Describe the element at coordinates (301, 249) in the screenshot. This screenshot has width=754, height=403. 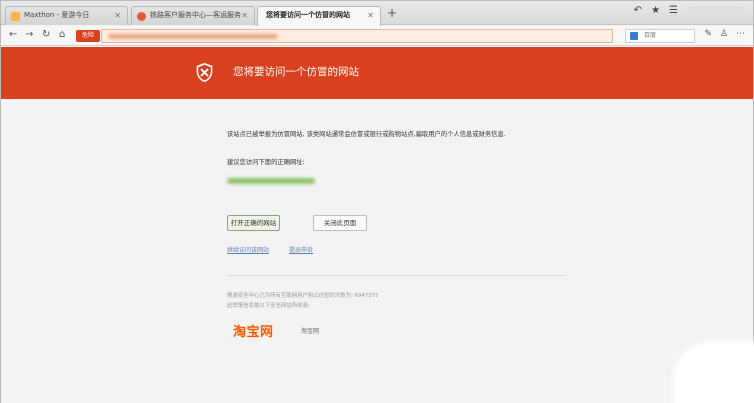
I see `report-link: 提出申诉` at that location.